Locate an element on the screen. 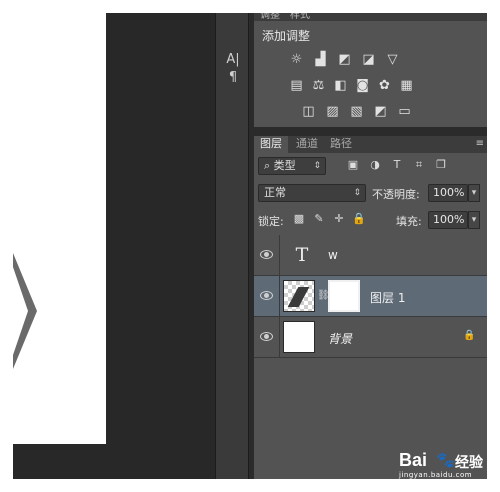  baidu-jingyan-text: 经验 is located at coordinates (469, 463).